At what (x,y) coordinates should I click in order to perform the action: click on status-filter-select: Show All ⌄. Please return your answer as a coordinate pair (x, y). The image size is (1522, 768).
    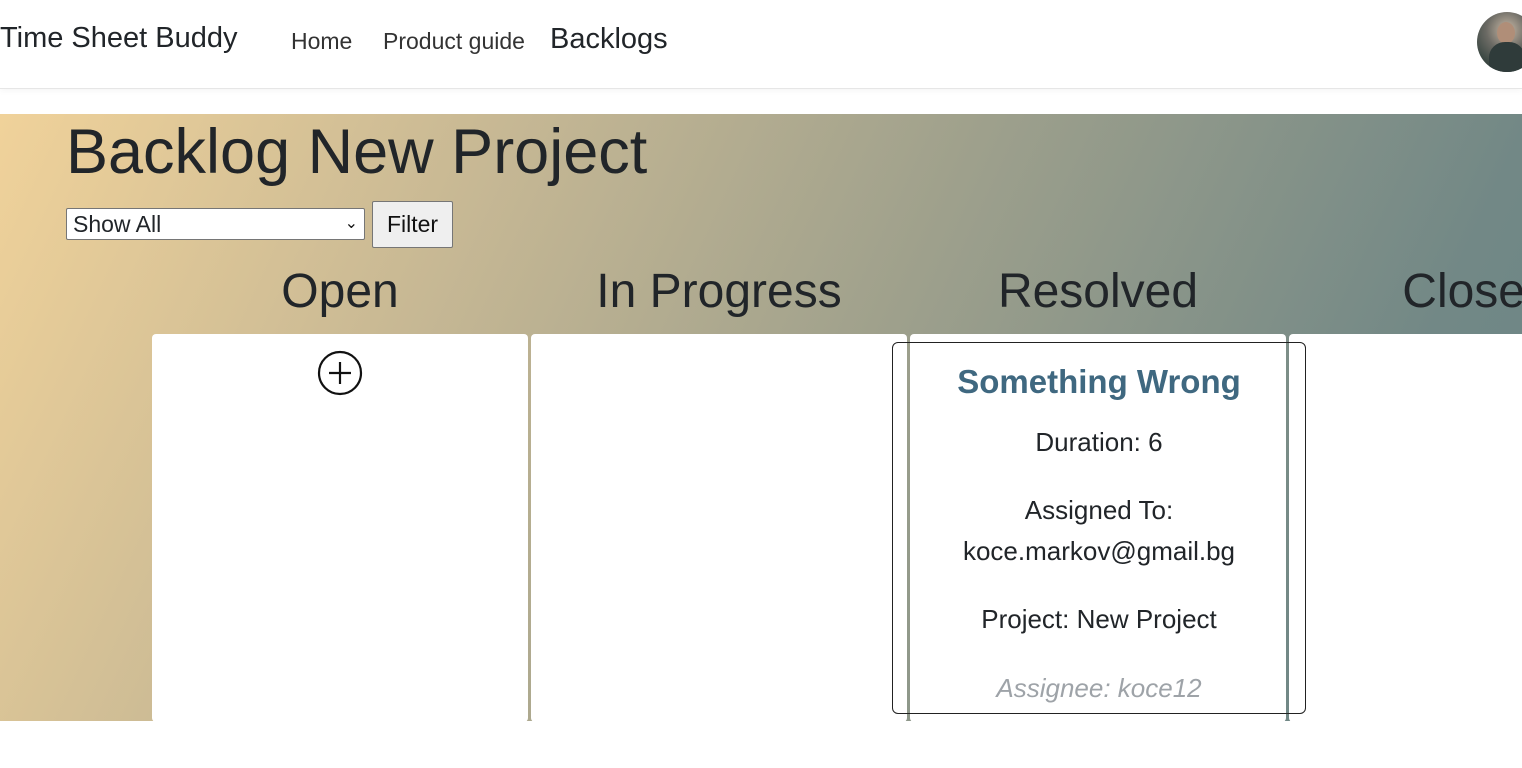
    Looking at the image, I should click on (215, 224).